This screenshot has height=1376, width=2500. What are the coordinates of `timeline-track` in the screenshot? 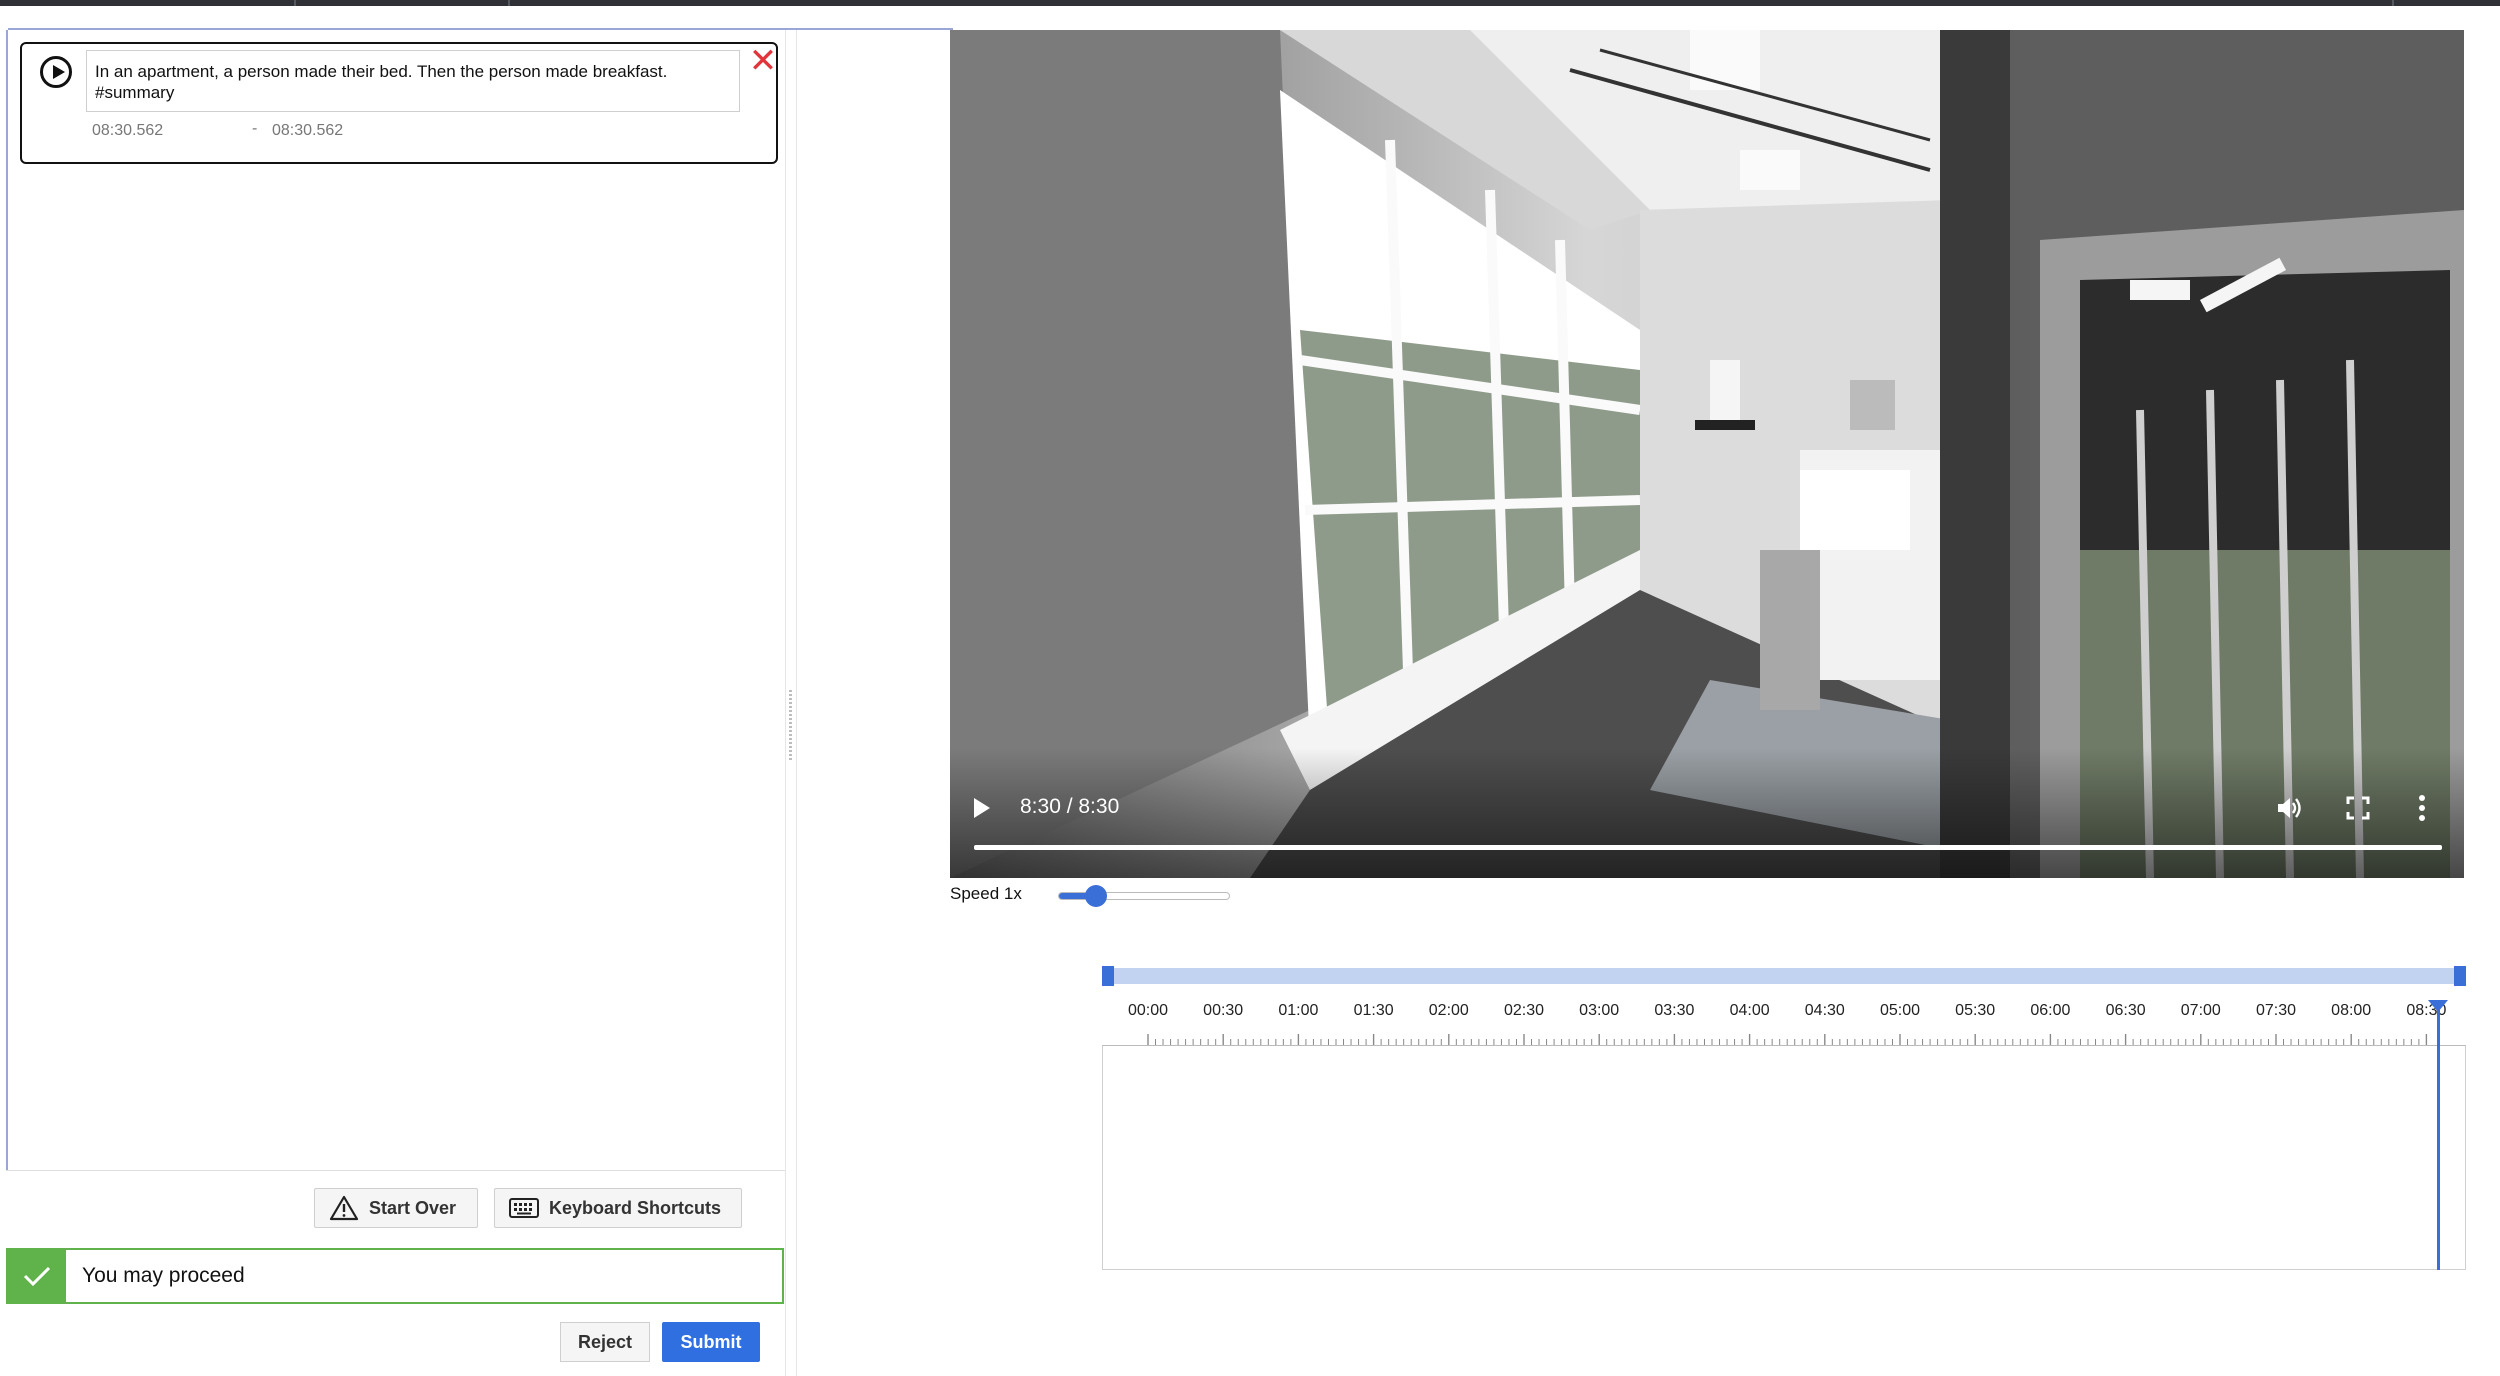 It's located at (1784, 1158).